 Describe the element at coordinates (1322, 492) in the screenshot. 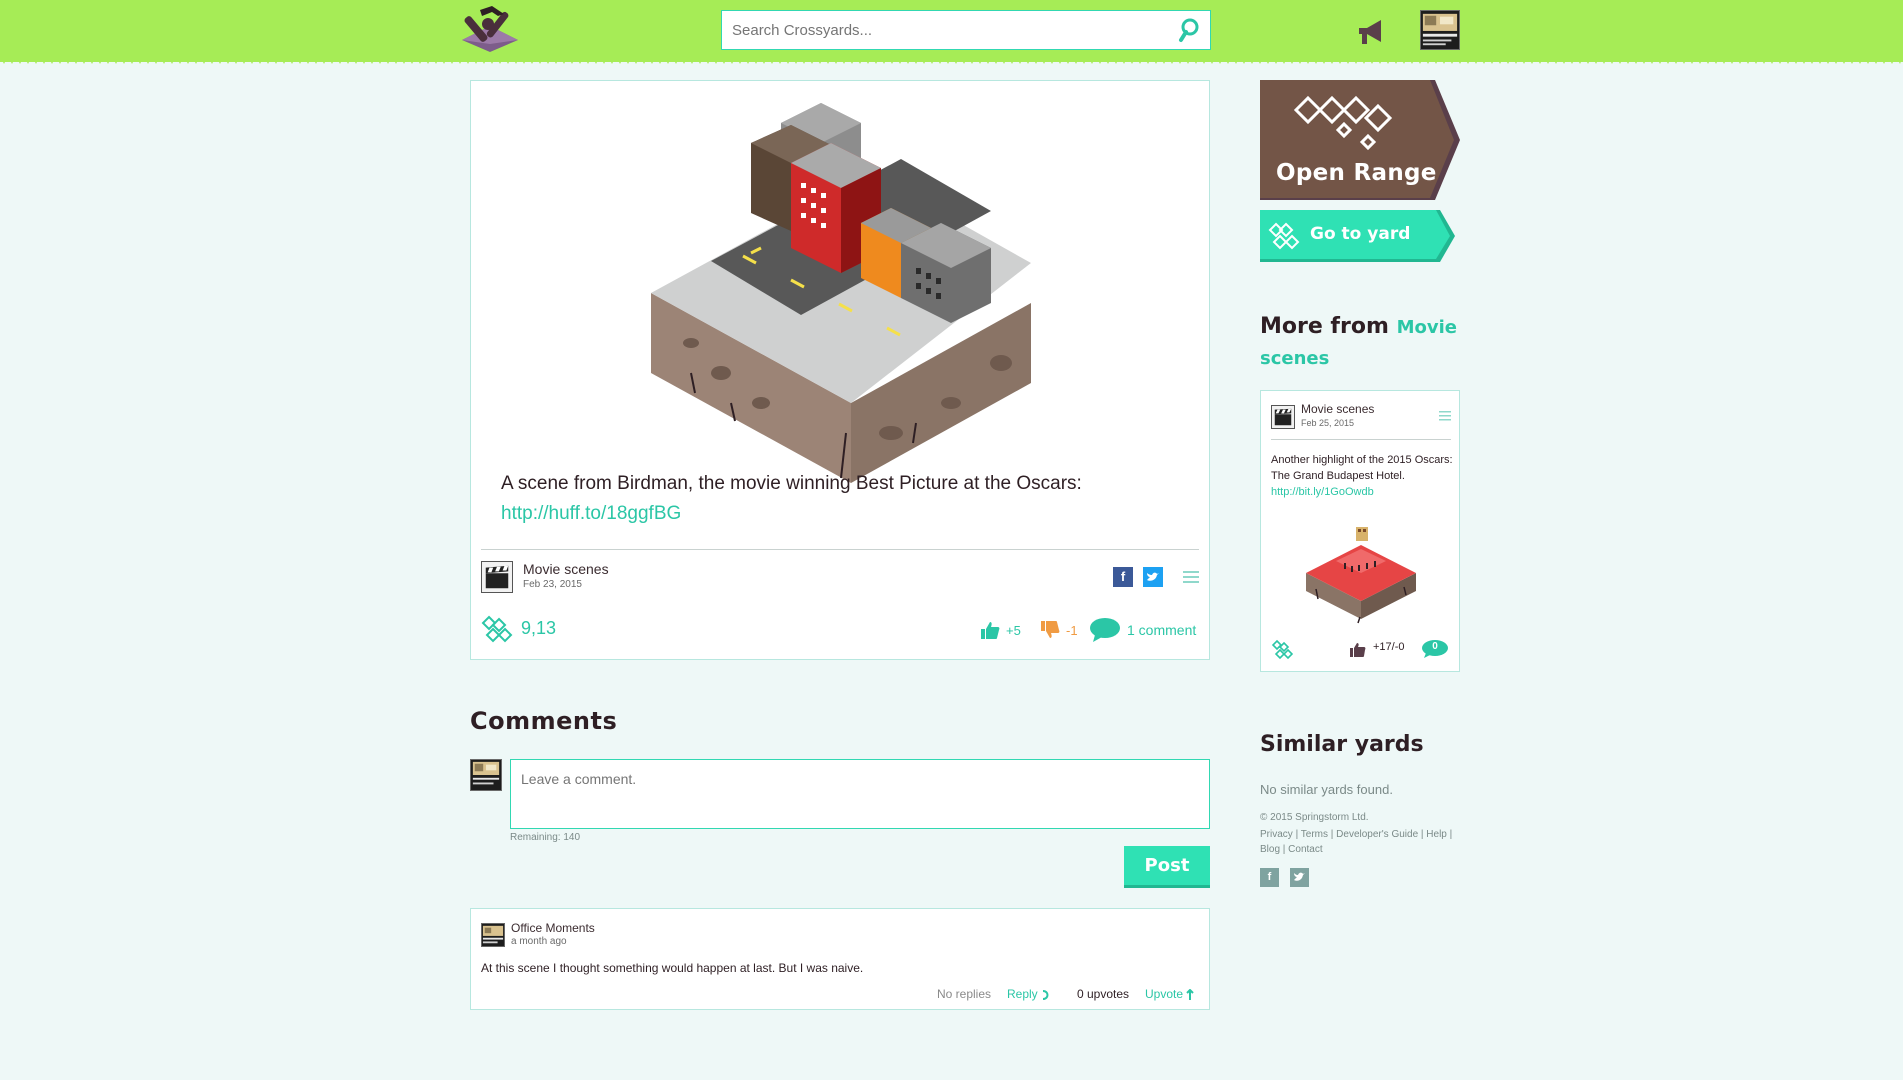

I see `related-link: http://bit.ly/1GoOwdb` at that location.